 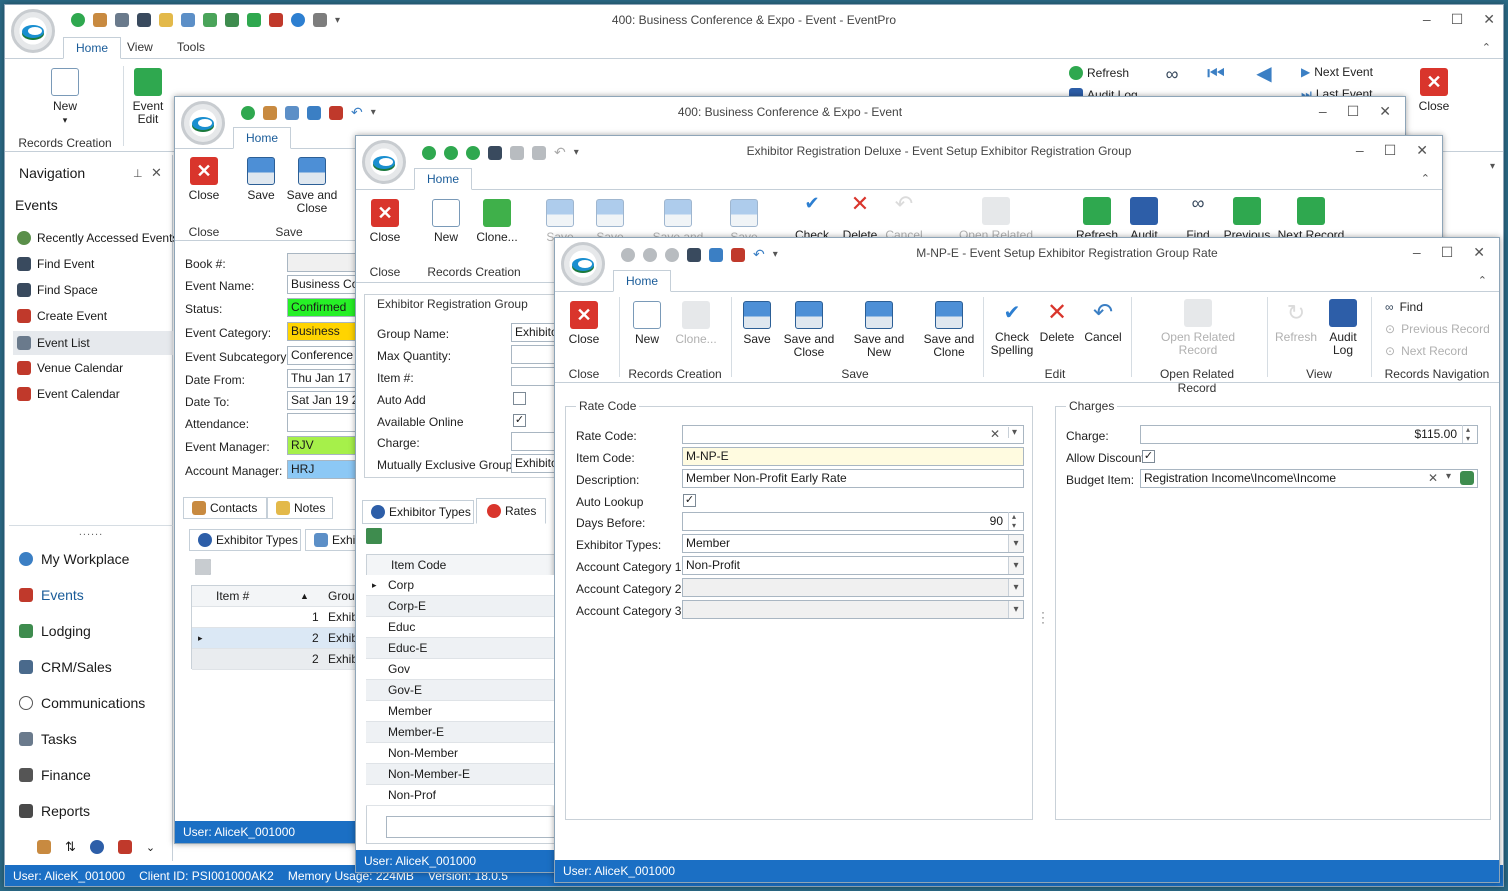 I want to click on ribbon-dropdown-icon: ▾, so click(x=1492, y=166).